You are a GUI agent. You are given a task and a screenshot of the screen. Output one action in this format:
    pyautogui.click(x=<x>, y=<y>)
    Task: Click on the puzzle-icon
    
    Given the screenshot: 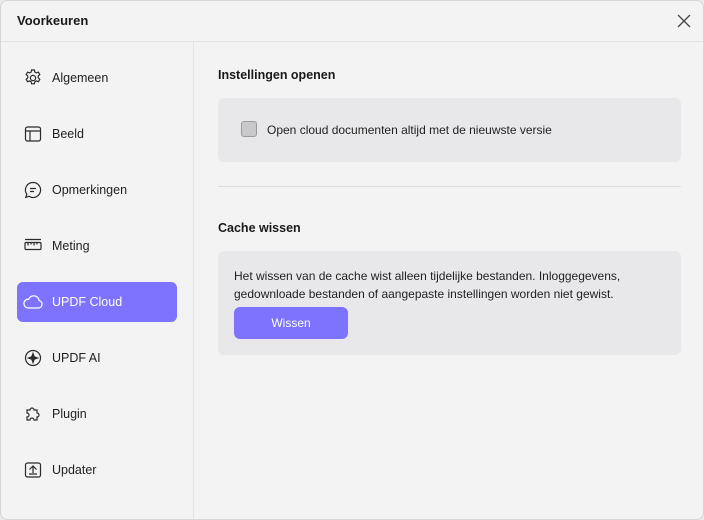 What is the action you would take?
    pyautogui.click(x=33, y=414)
    